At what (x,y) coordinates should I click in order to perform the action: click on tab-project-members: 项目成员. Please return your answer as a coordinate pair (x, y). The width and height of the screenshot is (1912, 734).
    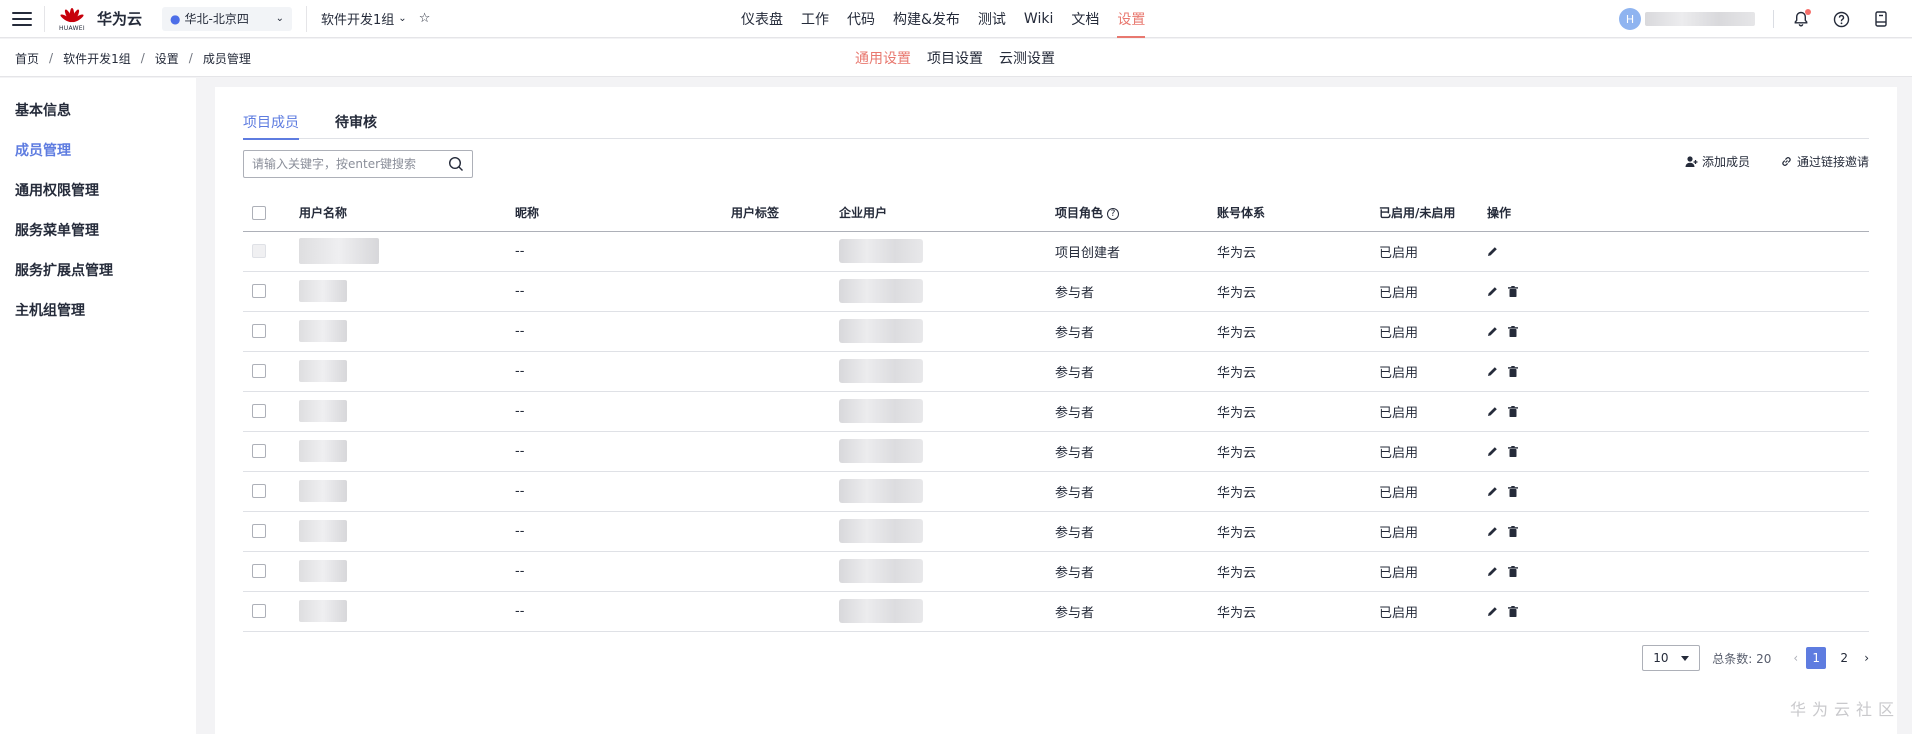
    Looking at the image, I should click on (271, 122).